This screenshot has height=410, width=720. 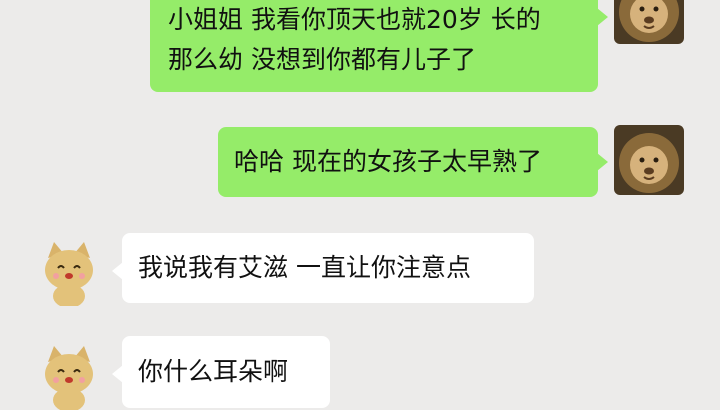 What do you see at coordinates (388, 161) in the screenshot?
I see `message-text-line: 哈哈 现在的女孩子太早熟了` at bounding box center [388, 161].